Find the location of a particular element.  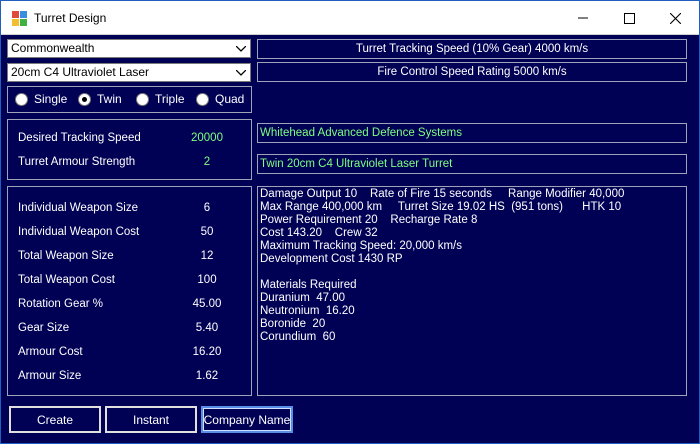

weapon-select-value: 20cm C4 Ultraviolet Laser is located at coordinates (80, 72).